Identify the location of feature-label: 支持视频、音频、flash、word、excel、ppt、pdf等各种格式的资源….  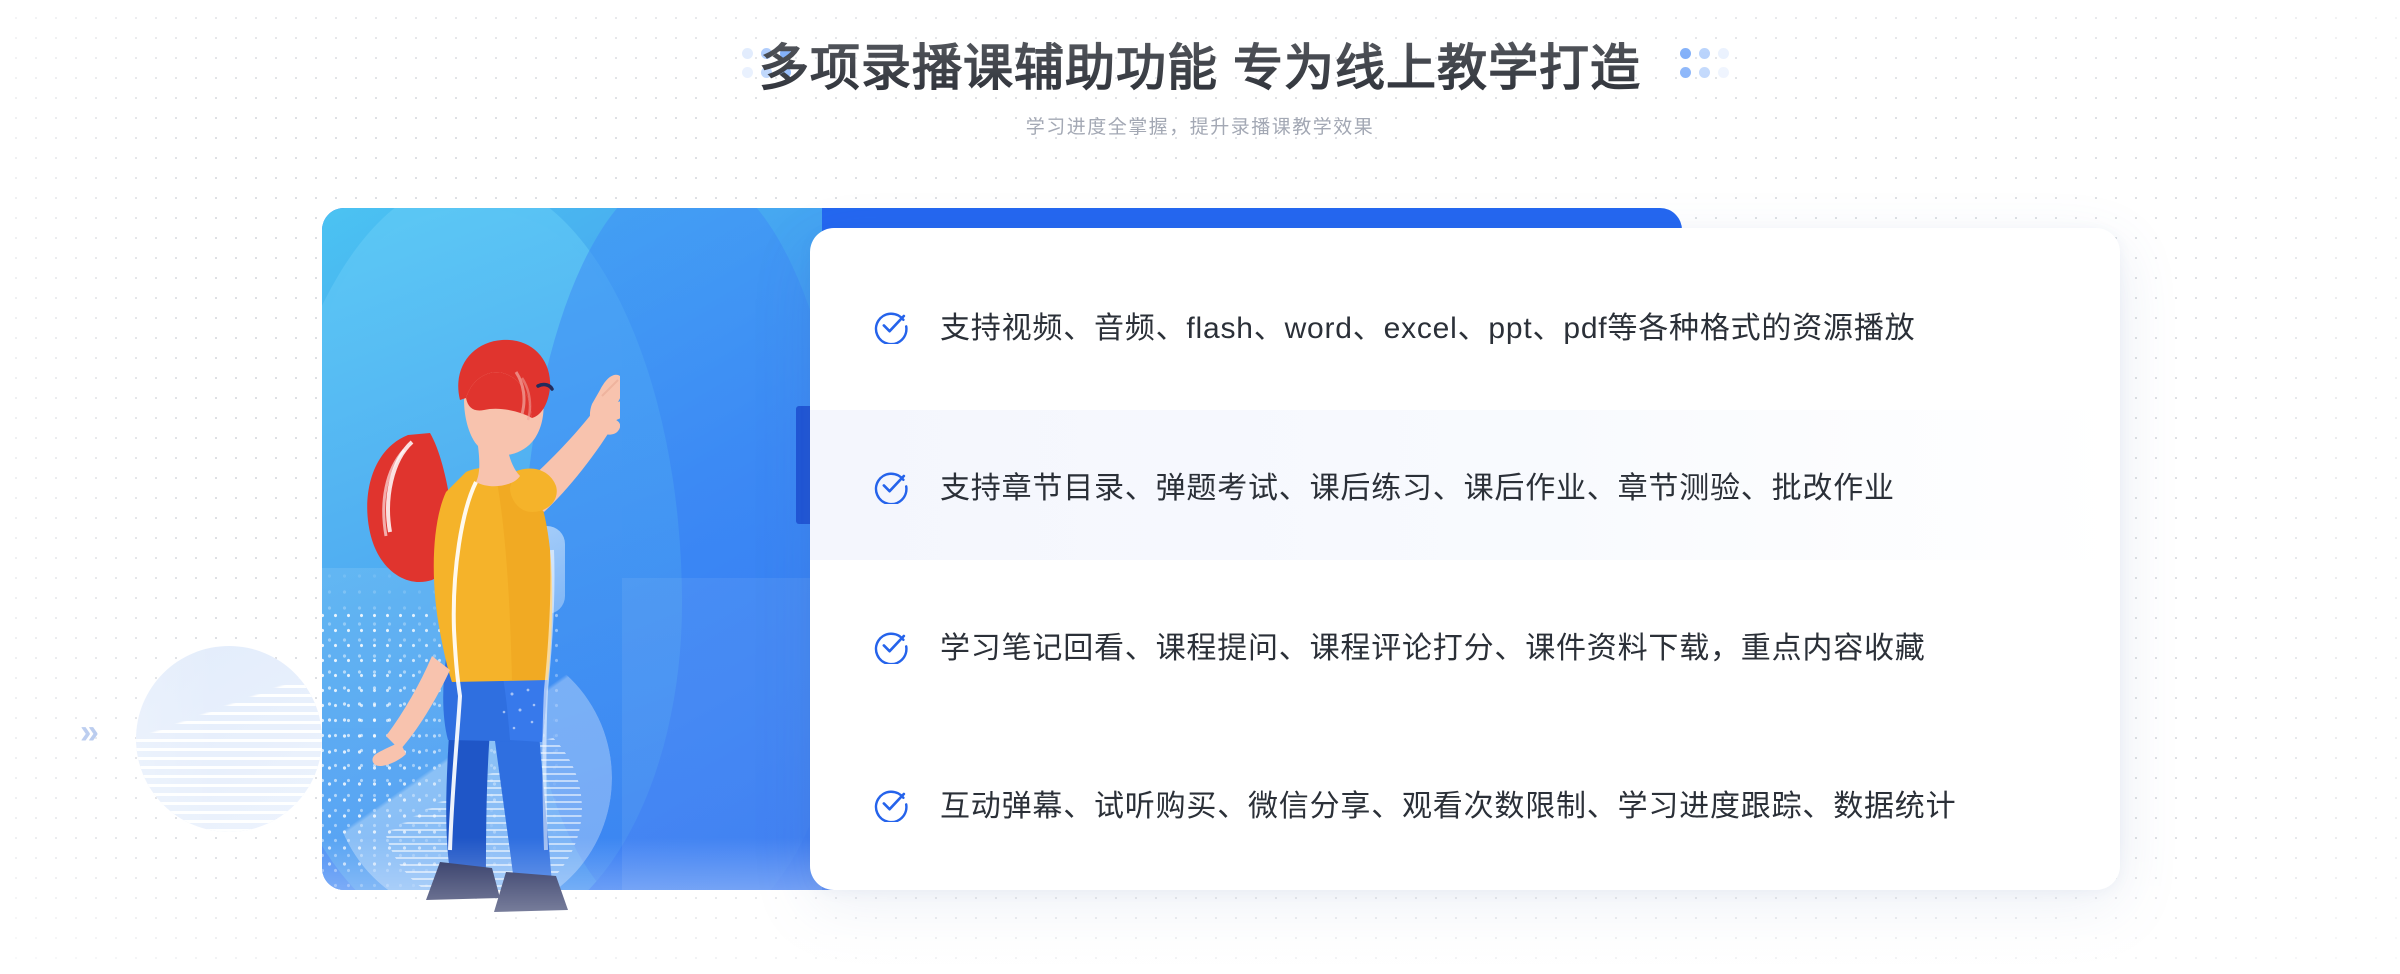
(1428, 328).